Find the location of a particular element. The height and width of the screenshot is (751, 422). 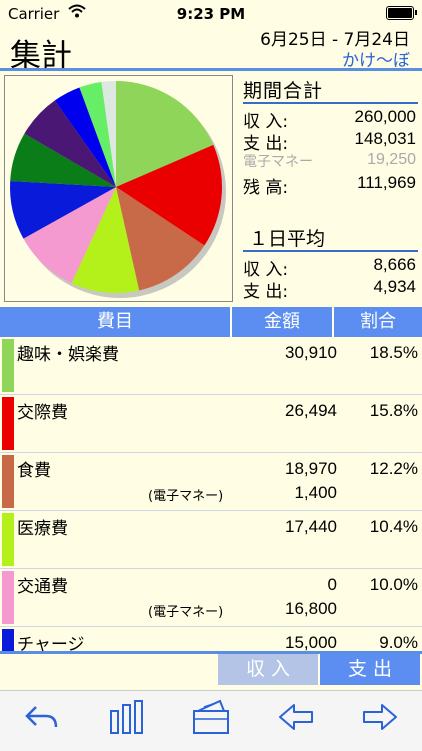

header: 集計 6月25日 - 7月24日 かけ～ぼ is located at coordinates (211, 51).